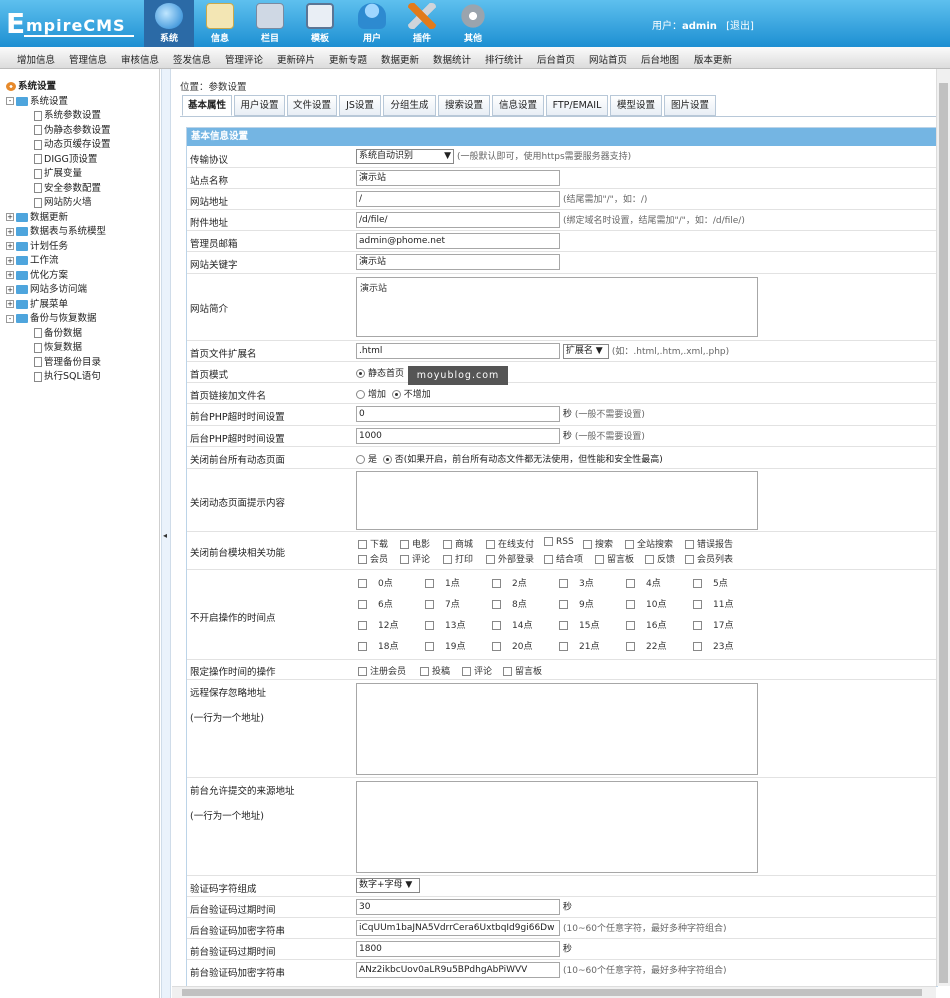 The height and width of the screenshot is (998, 950). I want to click on panel-splitter: ◂, so click(166, 533).